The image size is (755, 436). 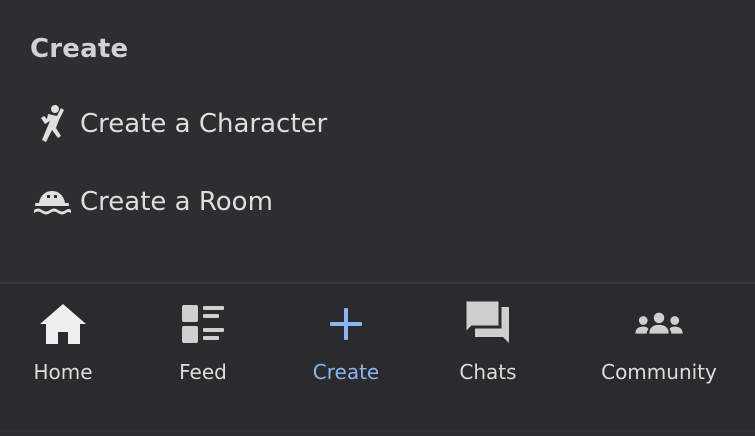 I want to click on nav-feed: Feed, so click(x=203, y=353).